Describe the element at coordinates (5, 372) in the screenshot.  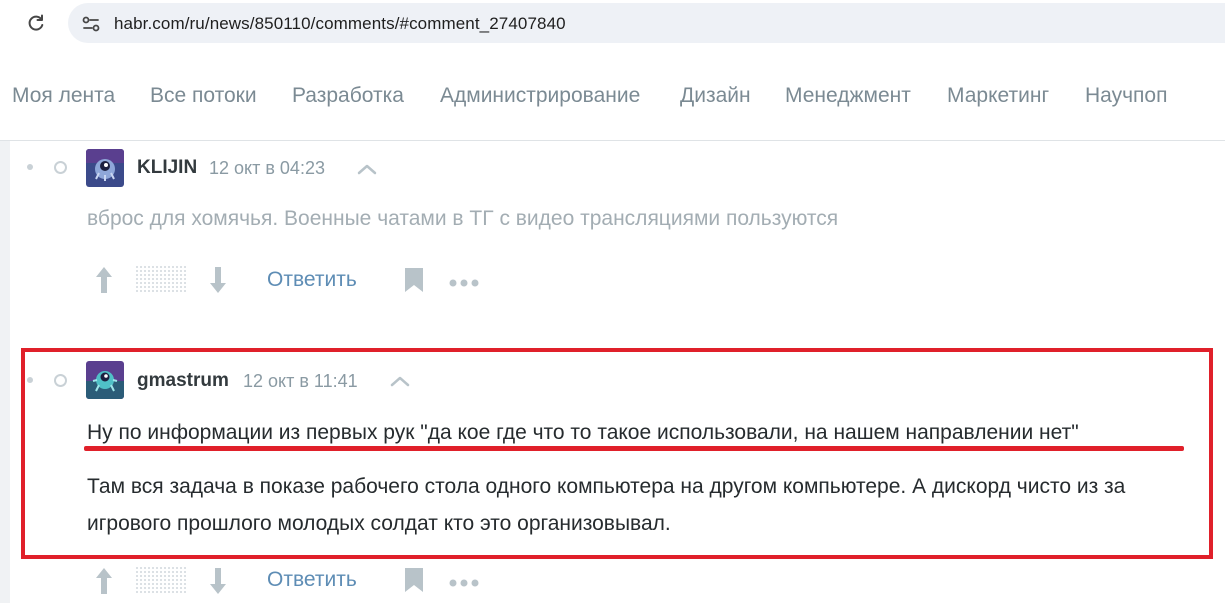
I see `thread-line` at that location.